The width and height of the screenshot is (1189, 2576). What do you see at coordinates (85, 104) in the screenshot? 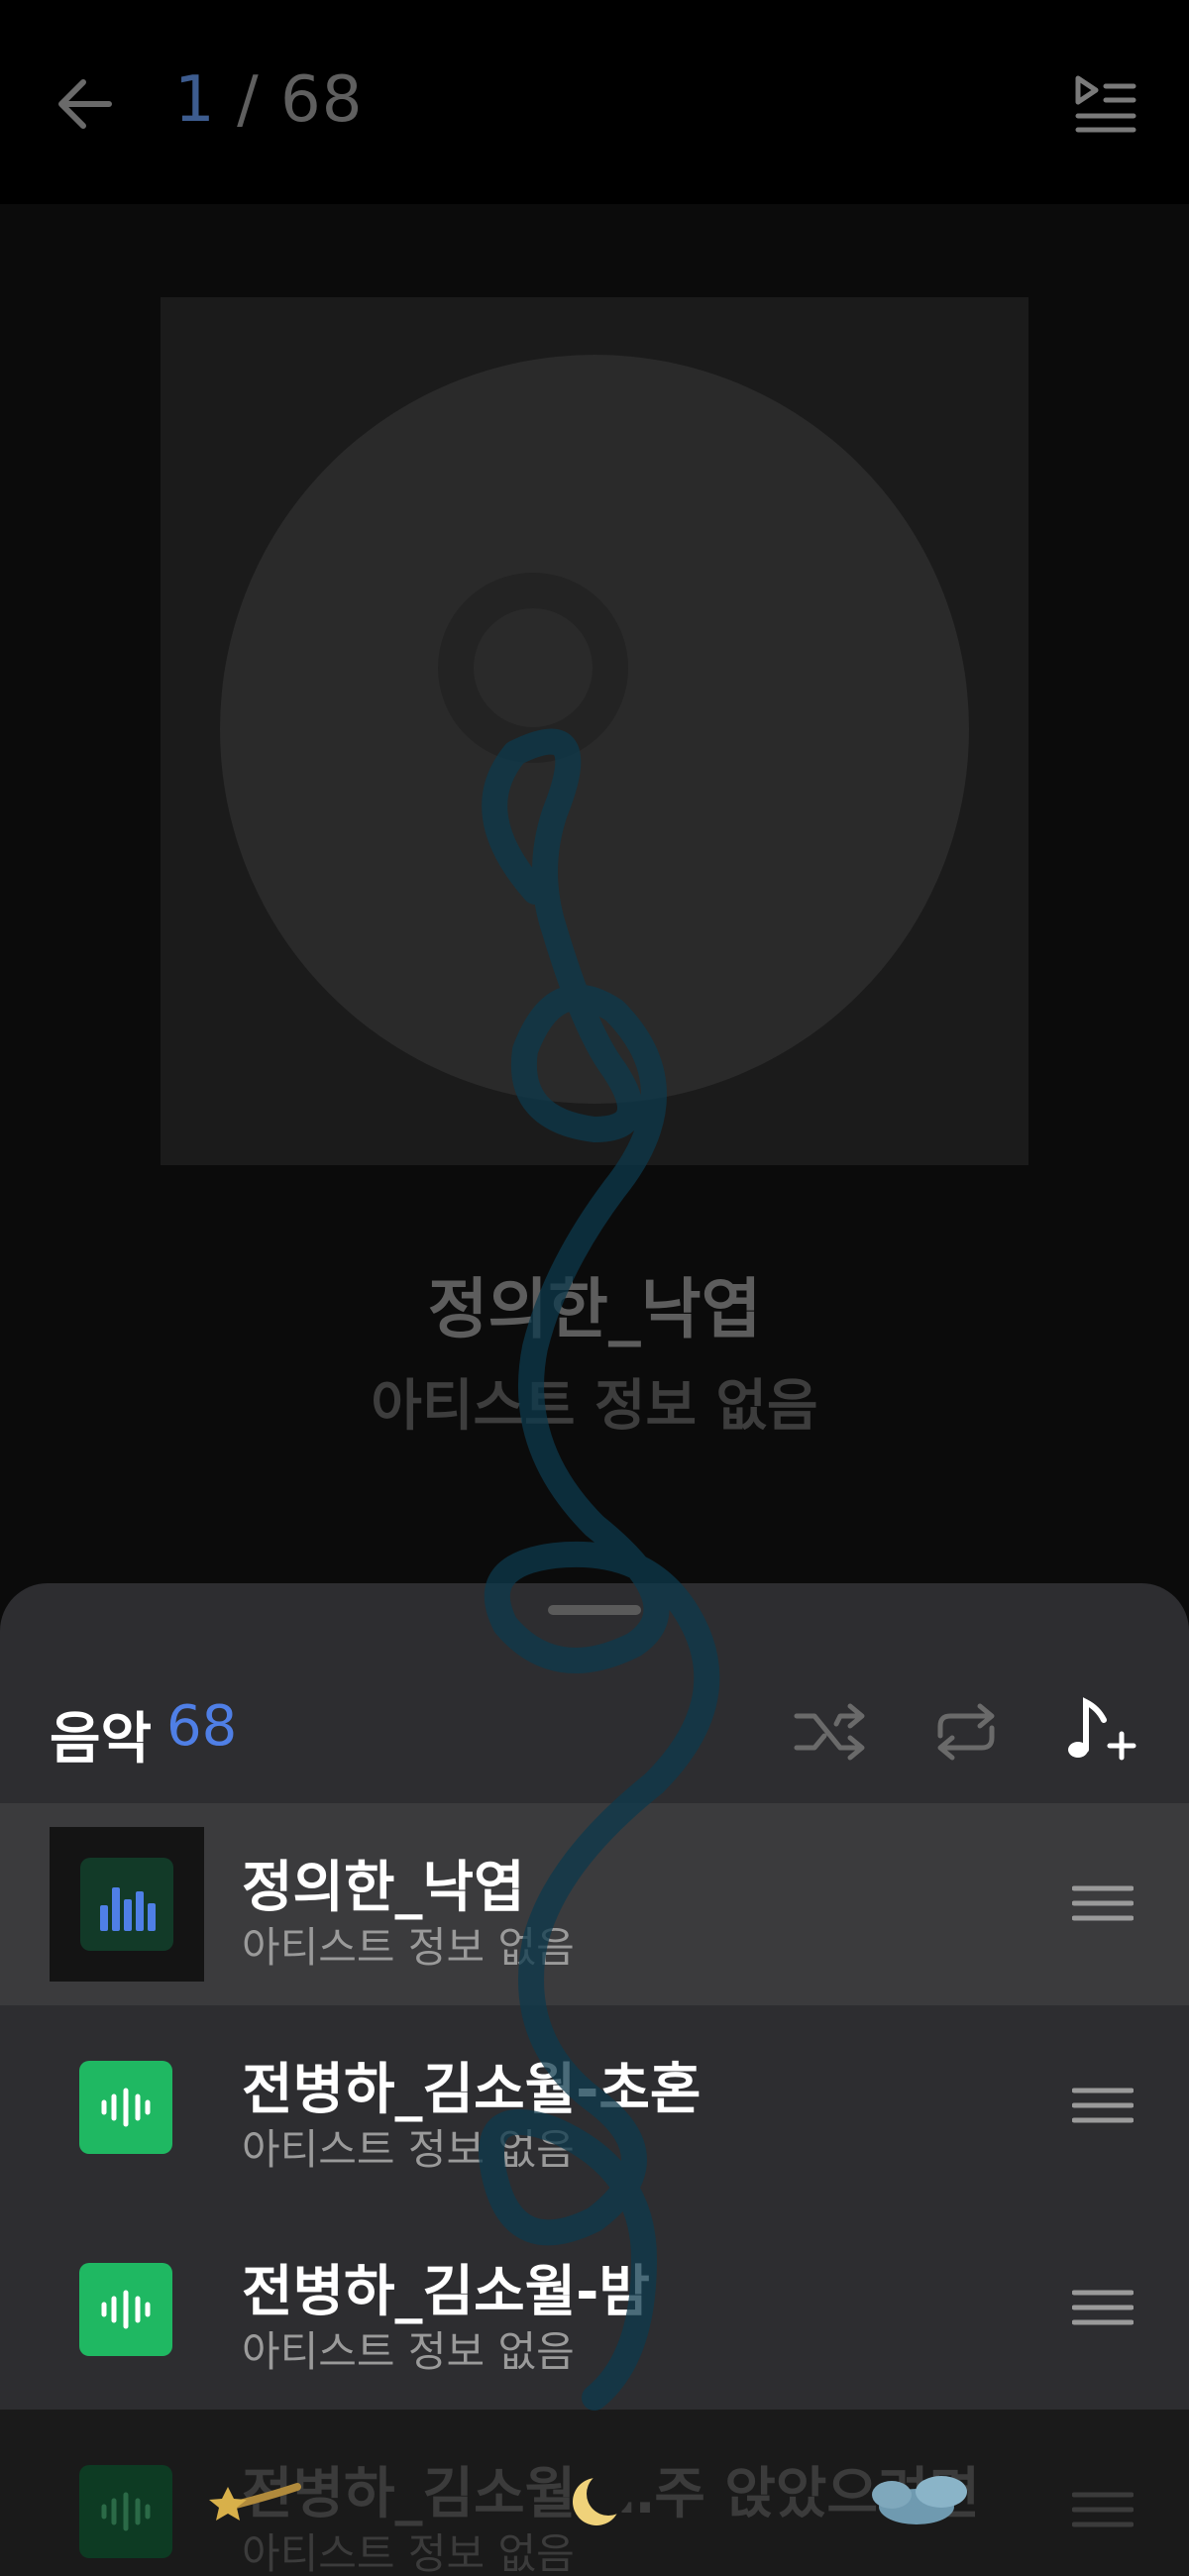
I see `back-arrow-icon` at bounding box center [85, 104].